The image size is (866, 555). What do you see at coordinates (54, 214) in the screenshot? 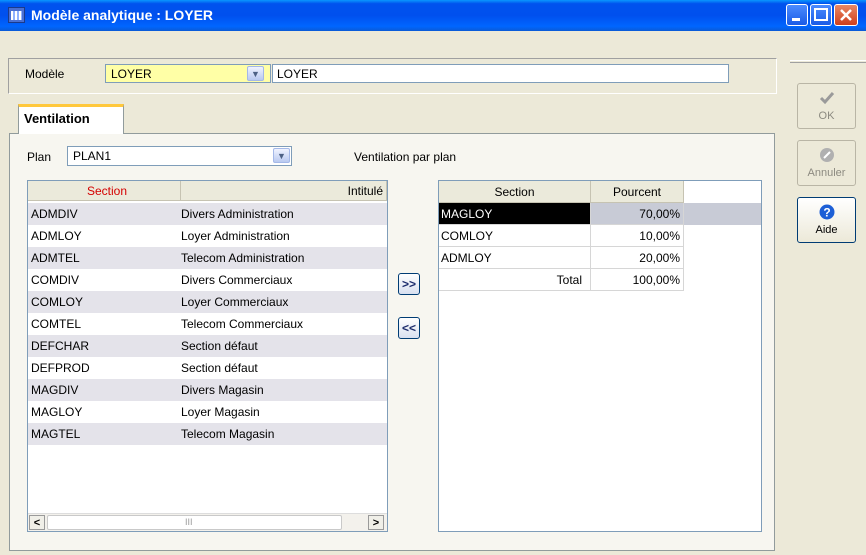
I see `section-code: ADMDIV` at bounding box center [54, 214].